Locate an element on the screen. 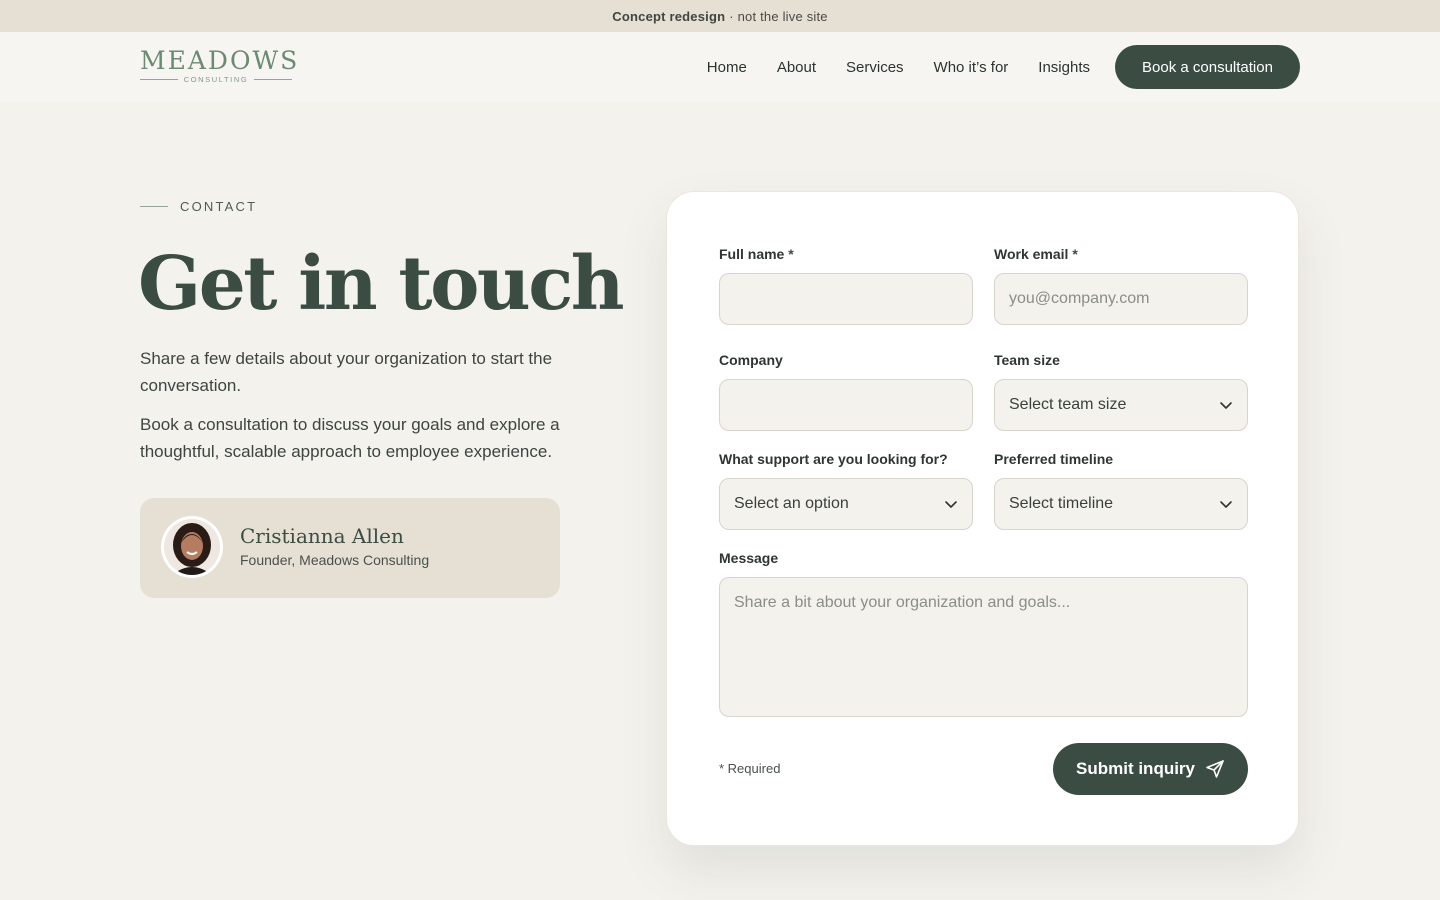  work-email-label: Work email * is located at coordinates (1036, 254).